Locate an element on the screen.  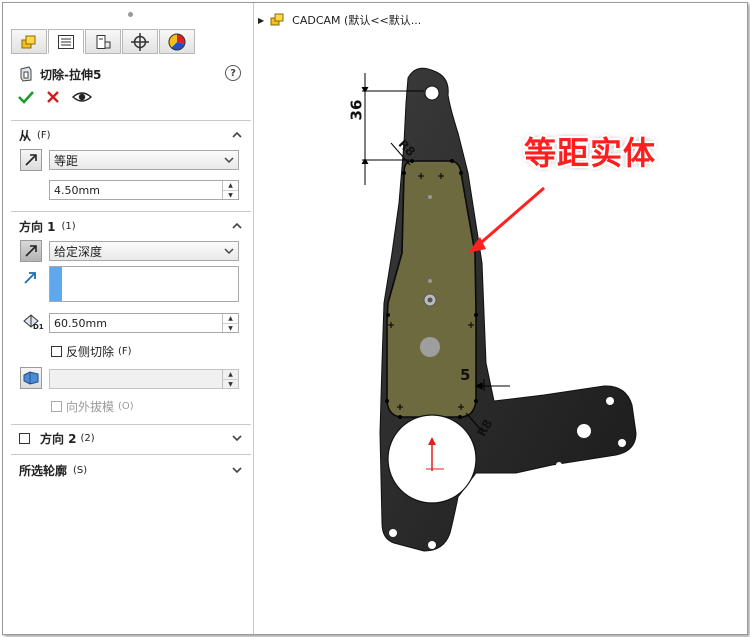
selected-contours-section-header: 所选轮廓 (S) is located at coordinates (53, 470).